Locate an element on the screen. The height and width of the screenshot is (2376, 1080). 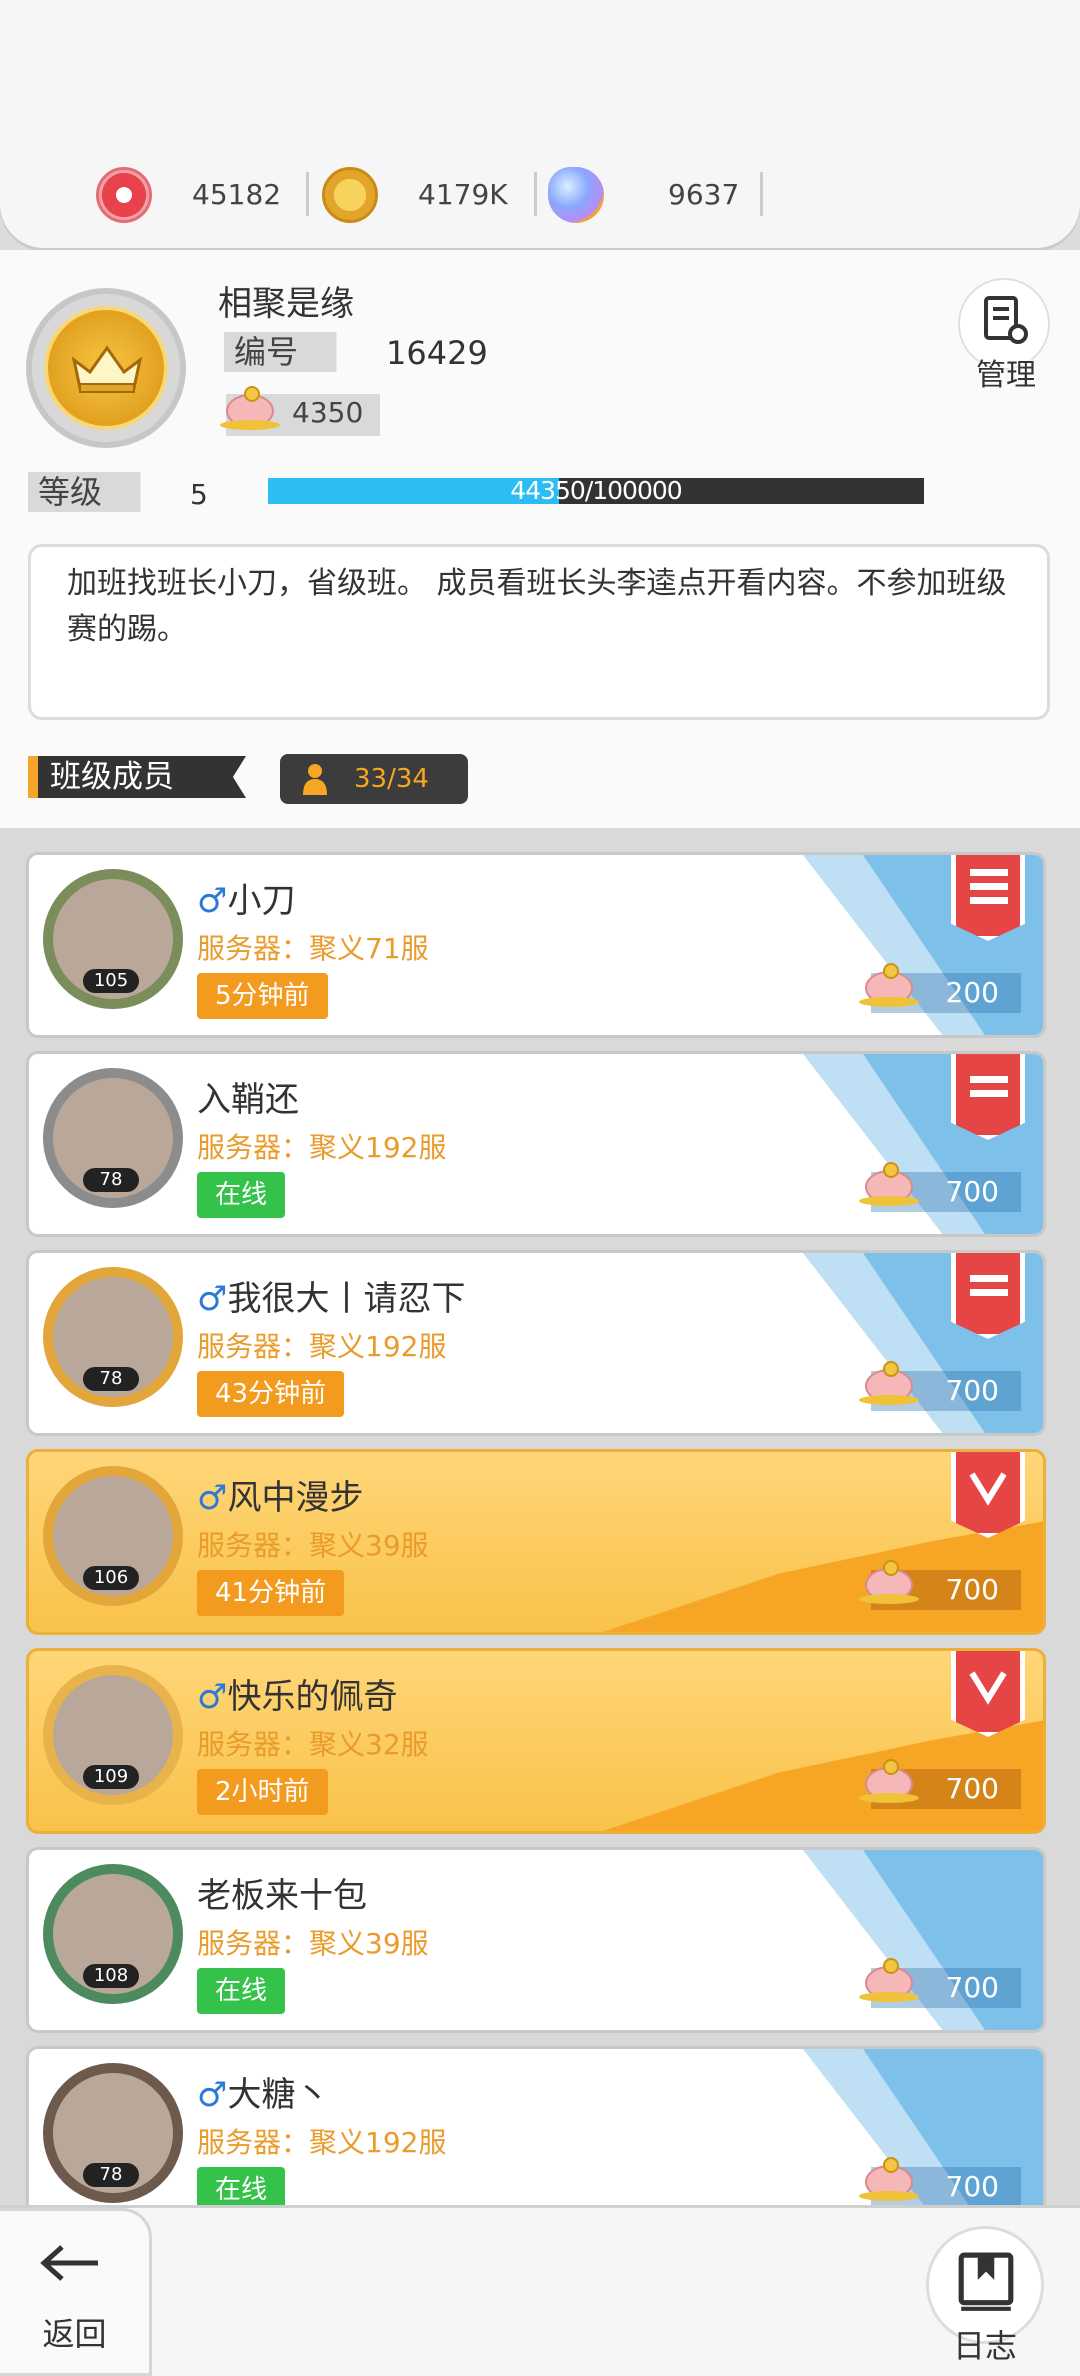
member-card: 109 ♂快乐的佩奇 服务器：聚义32服 2小时前 700 is located at coordinates (536, 1741).